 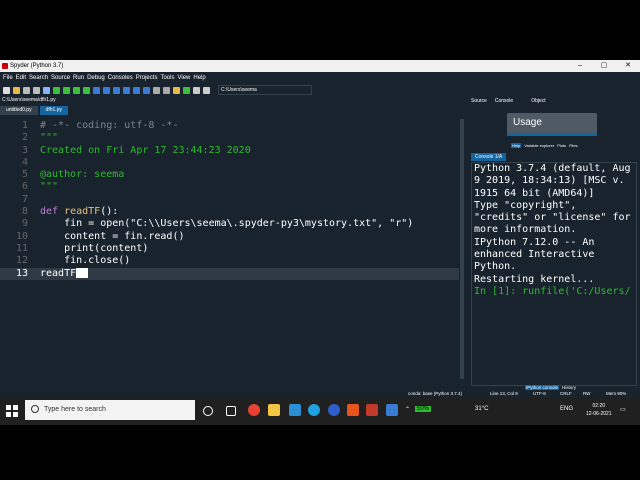 I want to click on console-line: 1915 64 bit (AMD64)], so click(x=534, y=193).